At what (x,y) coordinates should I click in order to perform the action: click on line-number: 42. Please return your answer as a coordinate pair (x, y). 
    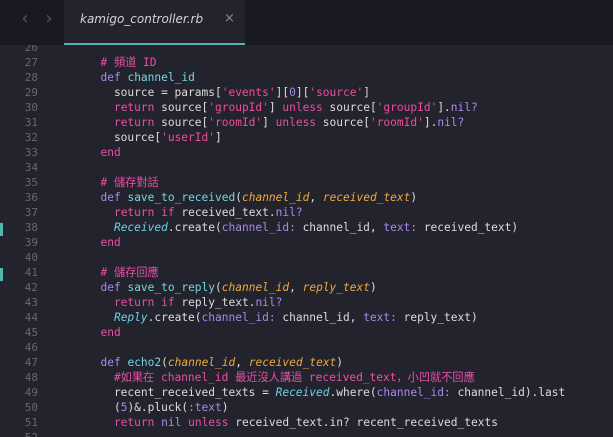
    Looking at the image, I should click on (31, 287).